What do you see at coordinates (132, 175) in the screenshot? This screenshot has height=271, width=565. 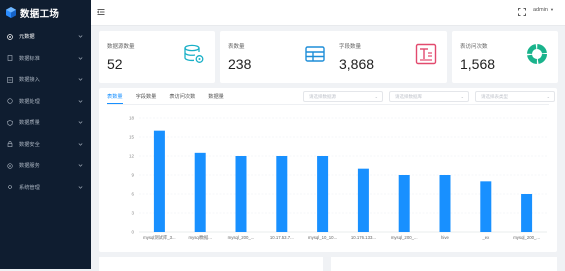 I see `y-tick-label: 9` at bounding box center [132, 175].